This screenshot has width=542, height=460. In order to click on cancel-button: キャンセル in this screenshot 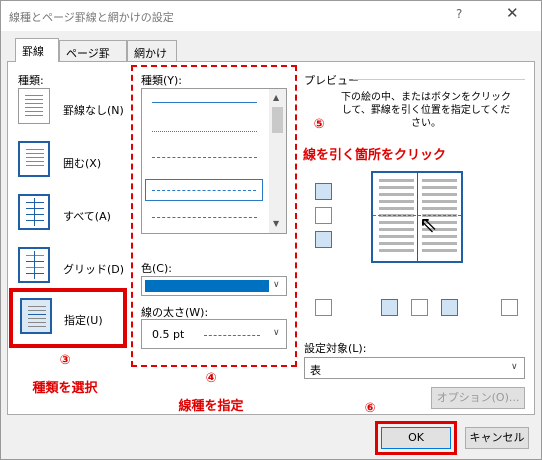, I will do `click(497, 438)`.